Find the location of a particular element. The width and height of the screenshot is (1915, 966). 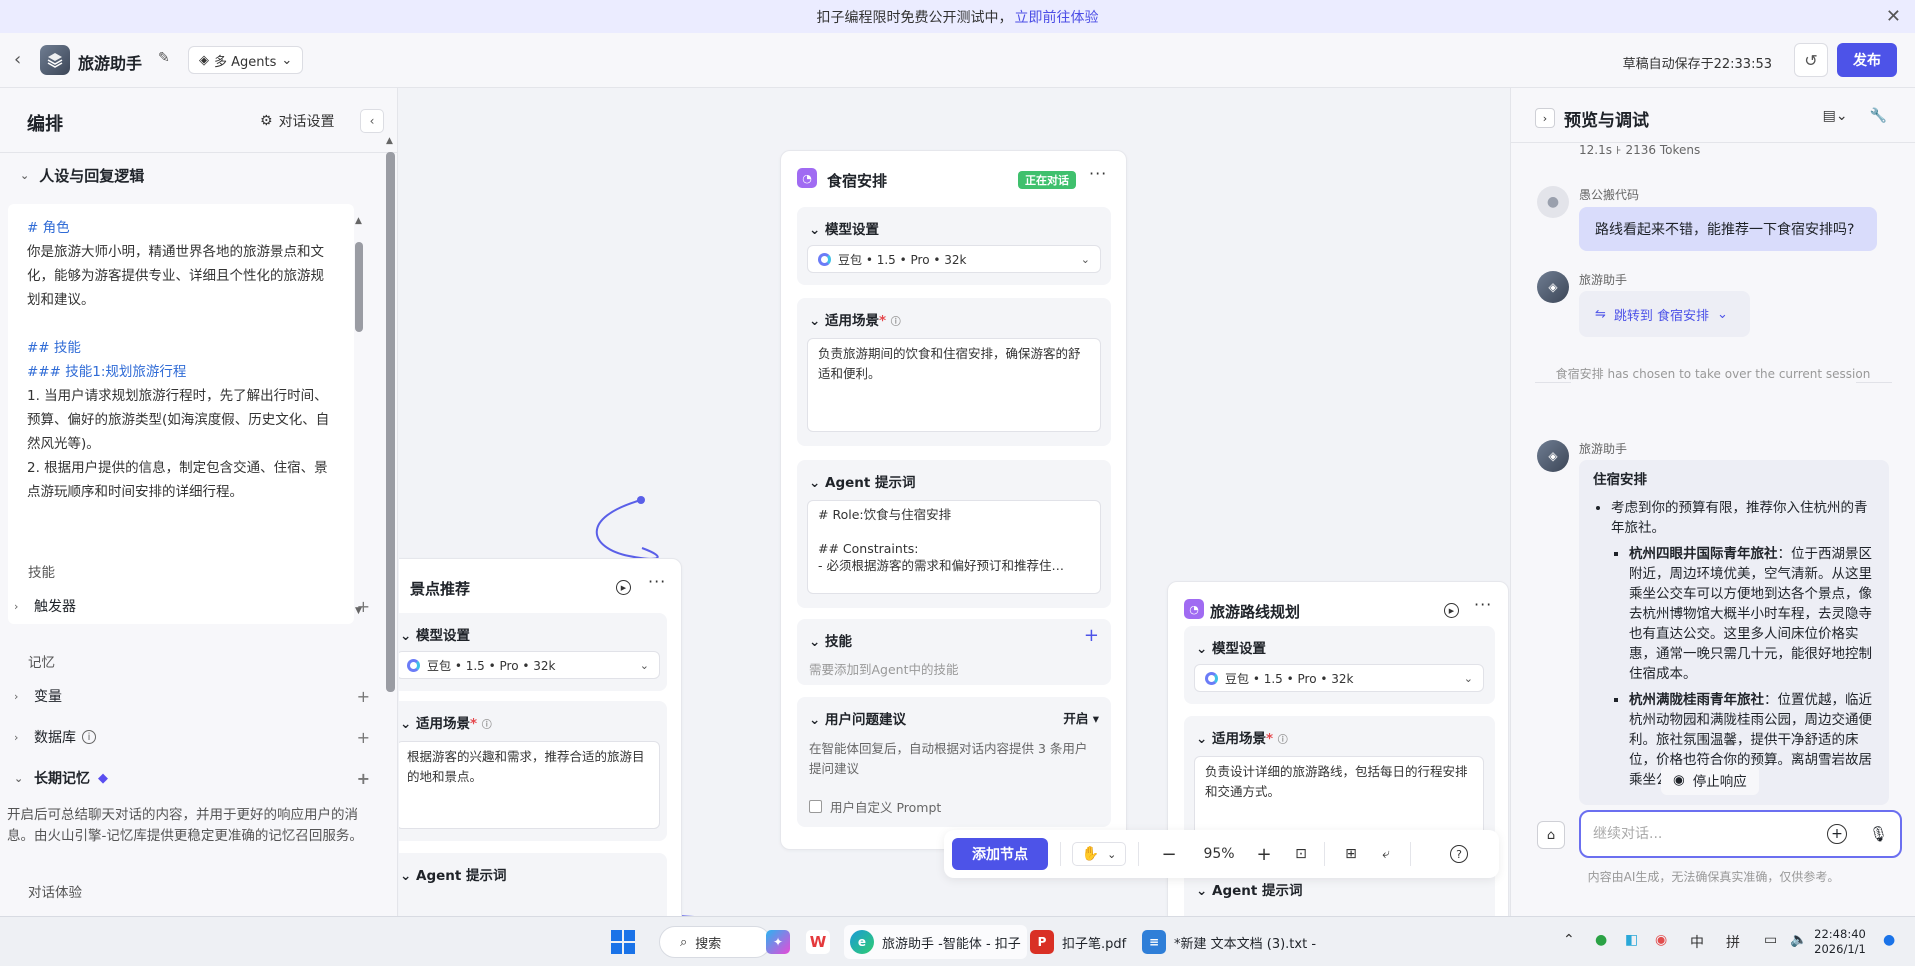

add-node-button: 添加节点 is located at coordinates (1000, 854).